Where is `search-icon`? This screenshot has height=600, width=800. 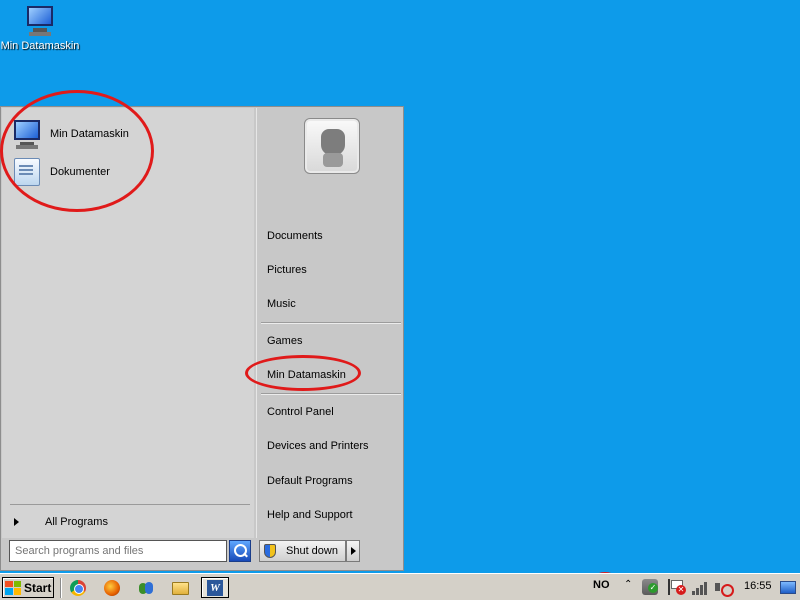
search-icon is located at coordinates (240, 551).